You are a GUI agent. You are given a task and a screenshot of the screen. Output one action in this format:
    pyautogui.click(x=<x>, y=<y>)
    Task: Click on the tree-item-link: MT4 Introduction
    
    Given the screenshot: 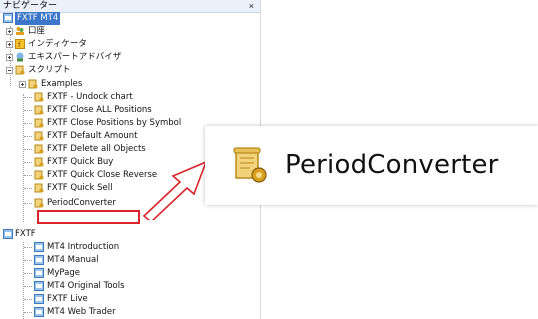 What is the action you would take?
    pyautogui.click(x=134, y=247)
    